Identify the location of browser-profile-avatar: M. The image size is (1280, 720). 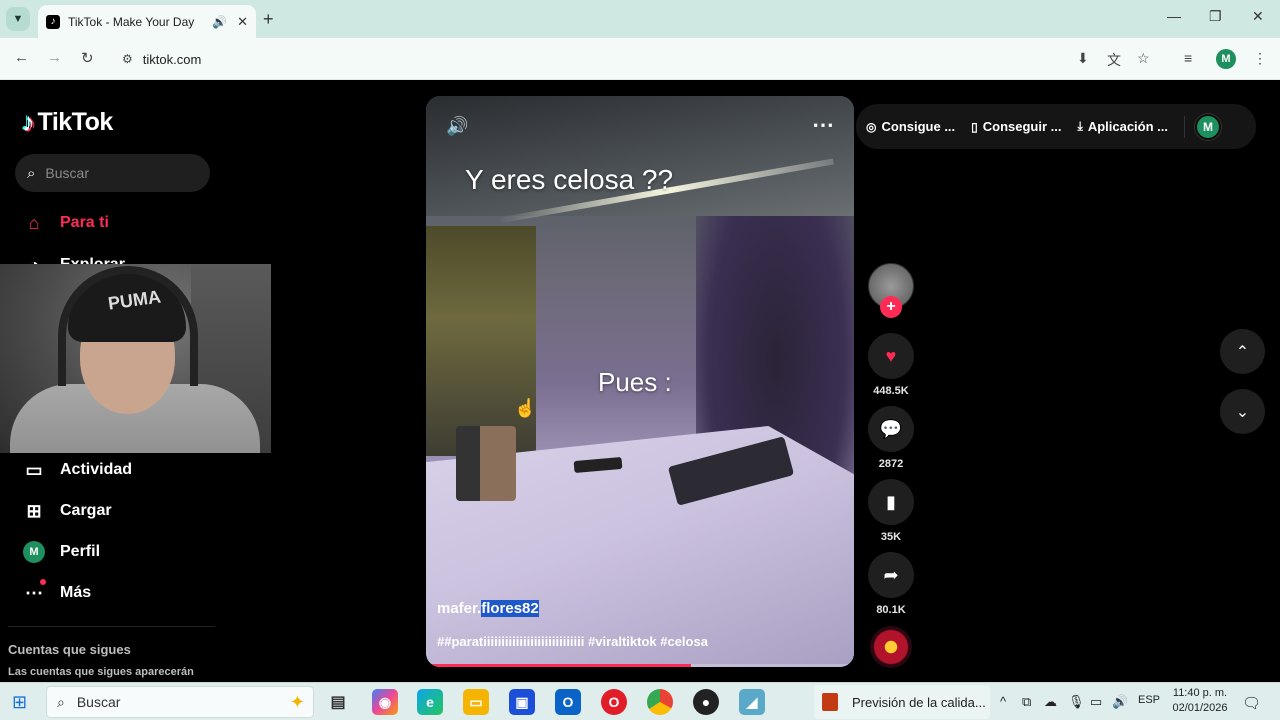
(1226, 59).